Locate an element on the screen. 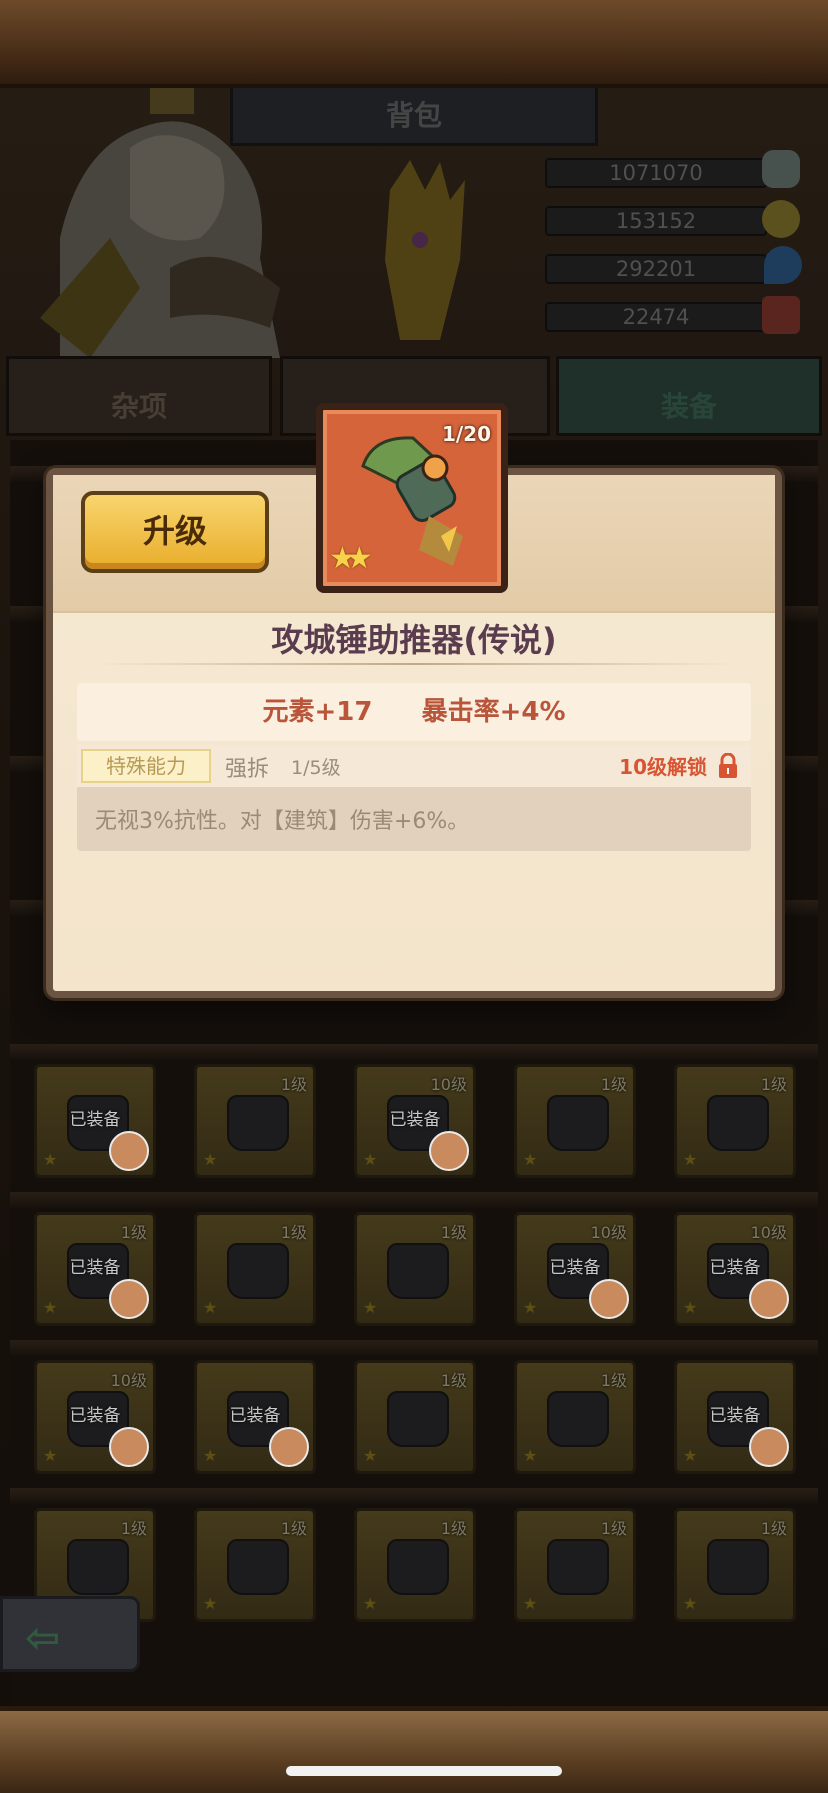 This screenshot has width=828, height=1793. ability-name: 强拆 is located at coordinates (247, 769).